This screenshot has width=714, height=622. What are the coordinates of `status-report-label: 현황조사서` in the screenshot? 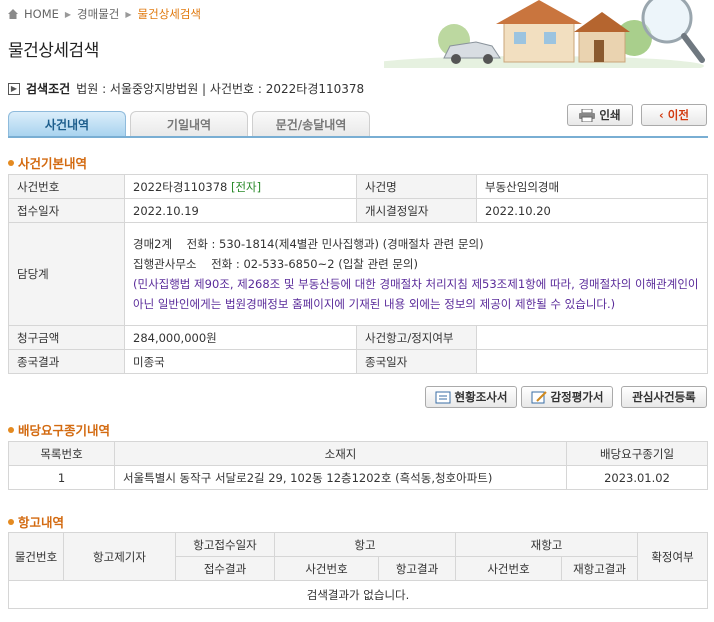 It's located at (481, 397).